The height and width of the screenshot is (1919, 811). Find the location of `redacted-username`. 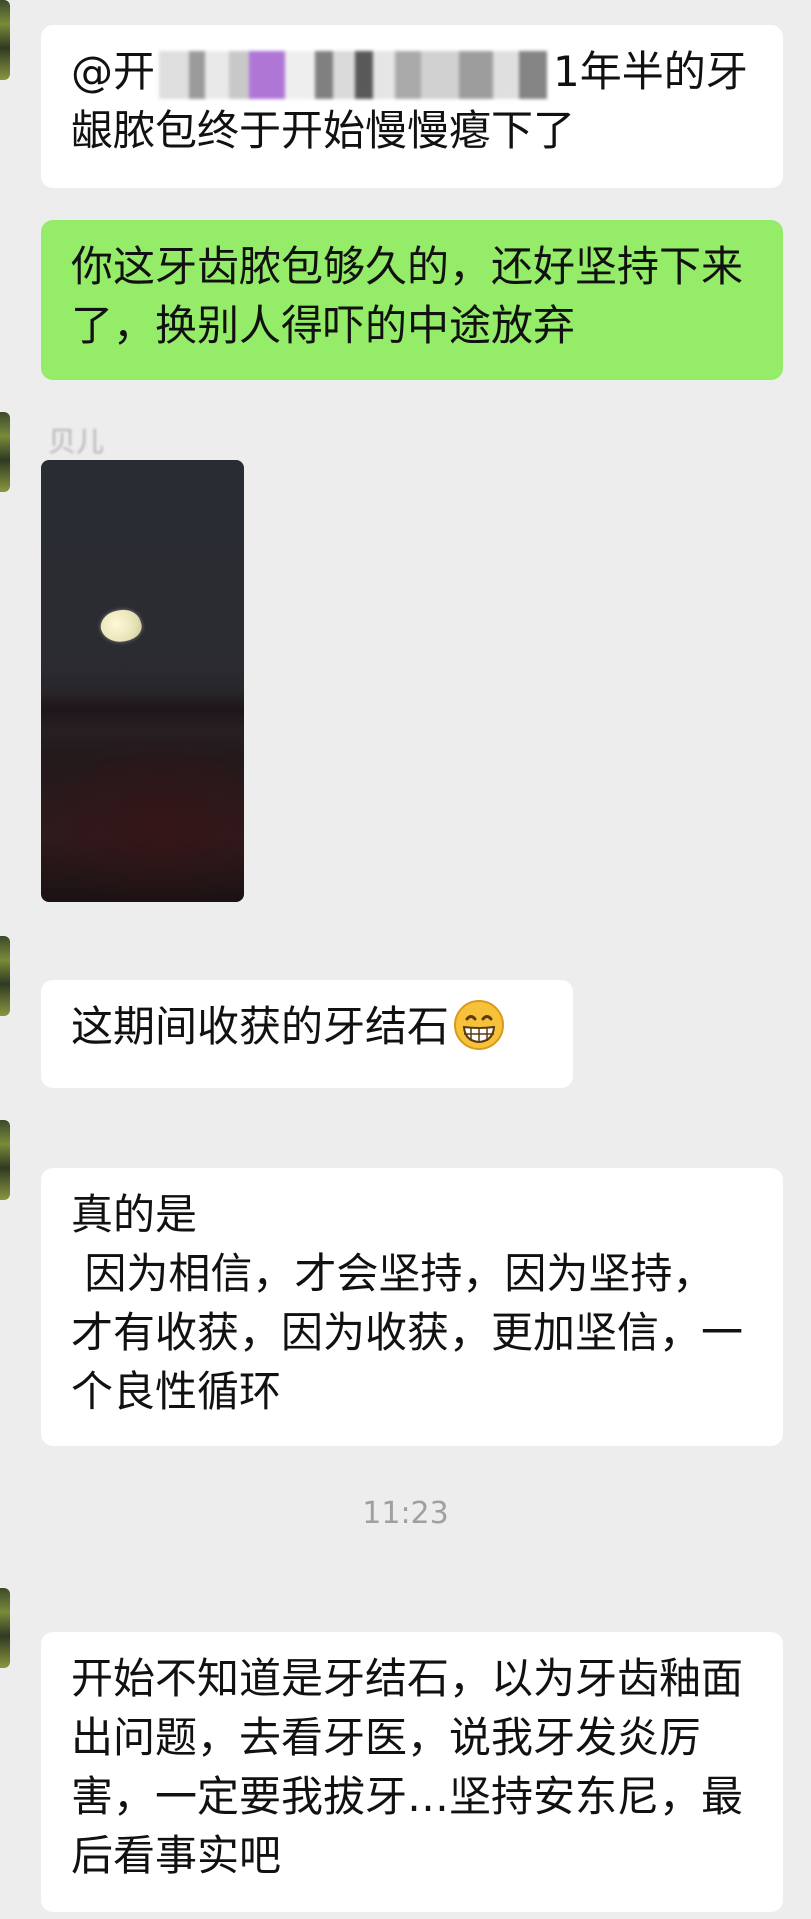

redacted-username is located at coordinates (353, 74).